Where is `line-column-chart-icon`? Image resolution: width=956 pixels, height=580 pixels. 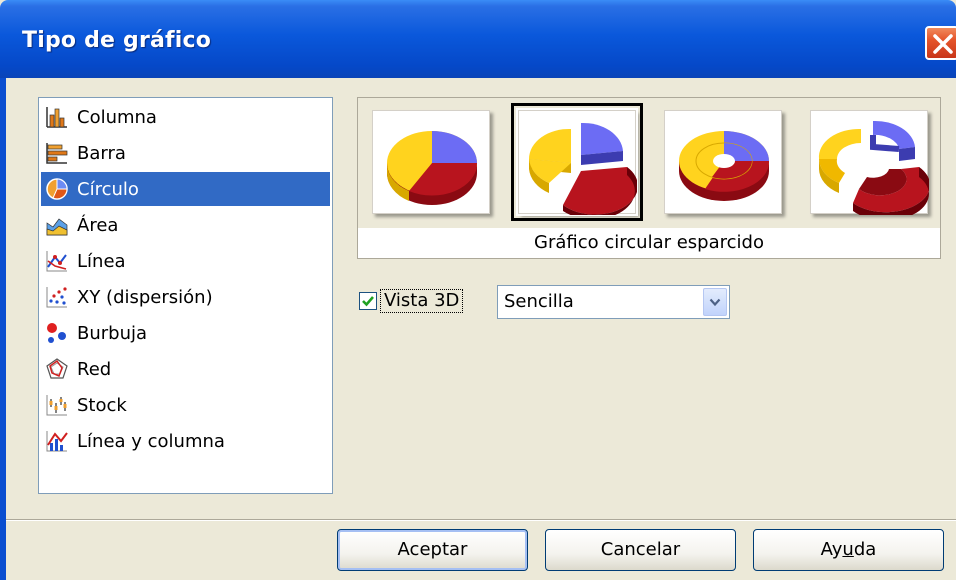 line-column-chart-icon is located at coordinates (57, 441).